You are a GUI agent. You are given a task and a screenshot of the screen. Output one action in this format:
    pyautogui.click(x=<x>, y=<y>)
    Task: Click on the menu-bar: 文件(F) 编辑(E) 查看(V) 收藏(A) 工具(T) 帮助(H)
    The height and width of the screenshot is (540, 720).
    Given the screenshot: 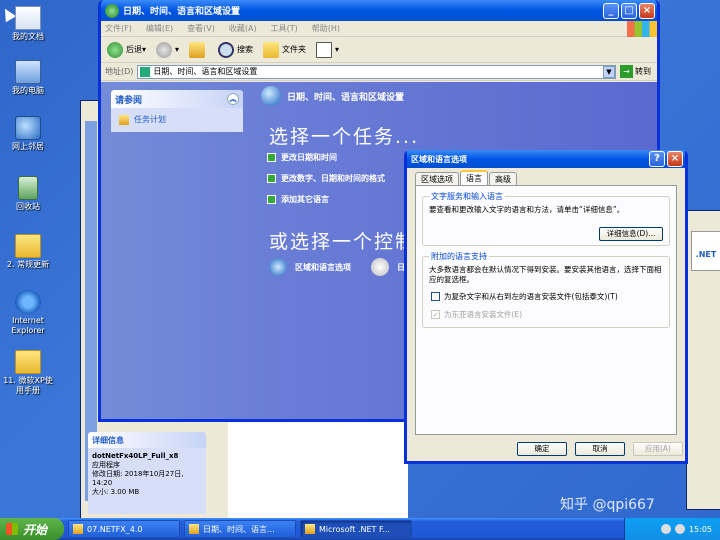 What is the action you would take?
    pyautogui.click(x=379, y=28)
    